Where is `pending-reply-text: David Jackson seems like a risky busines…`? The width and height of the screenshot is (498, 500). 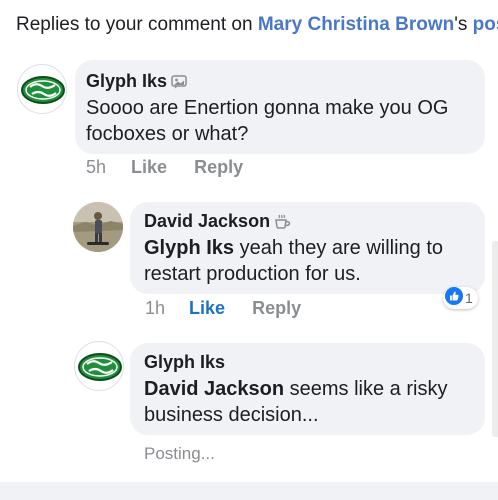 pending-reply-text: David Jackson seems like a risky busines… is located at coordinates (309, 402).